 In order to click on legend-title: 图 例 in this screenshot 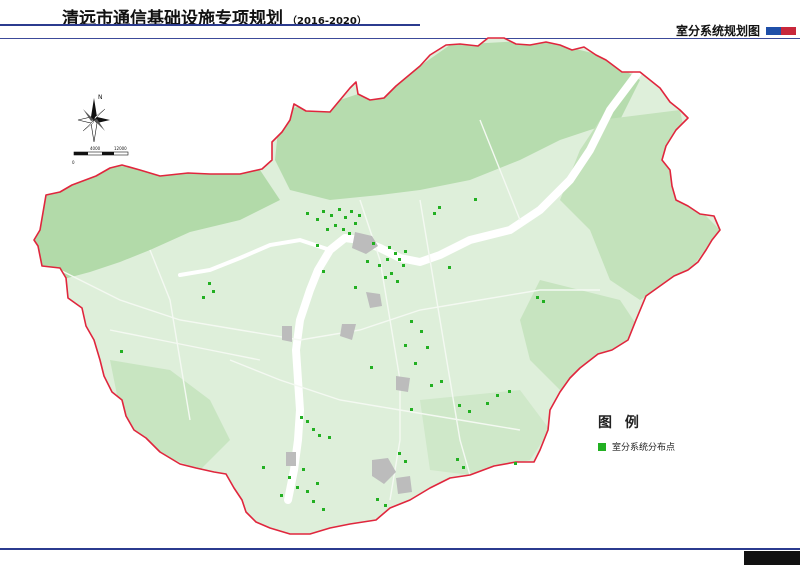, I will do `click(620, 423)`.